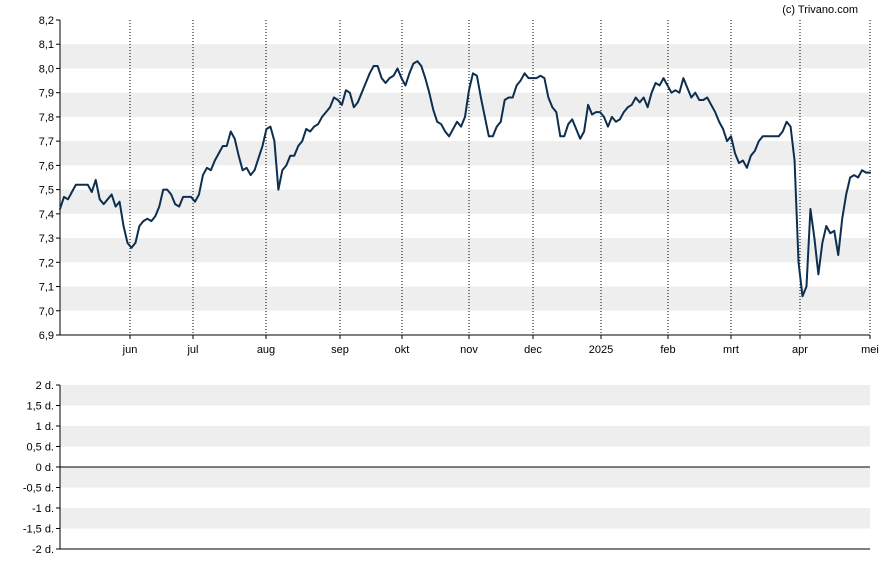  I want to click on x-tick-label: aug, so click(266, 350).